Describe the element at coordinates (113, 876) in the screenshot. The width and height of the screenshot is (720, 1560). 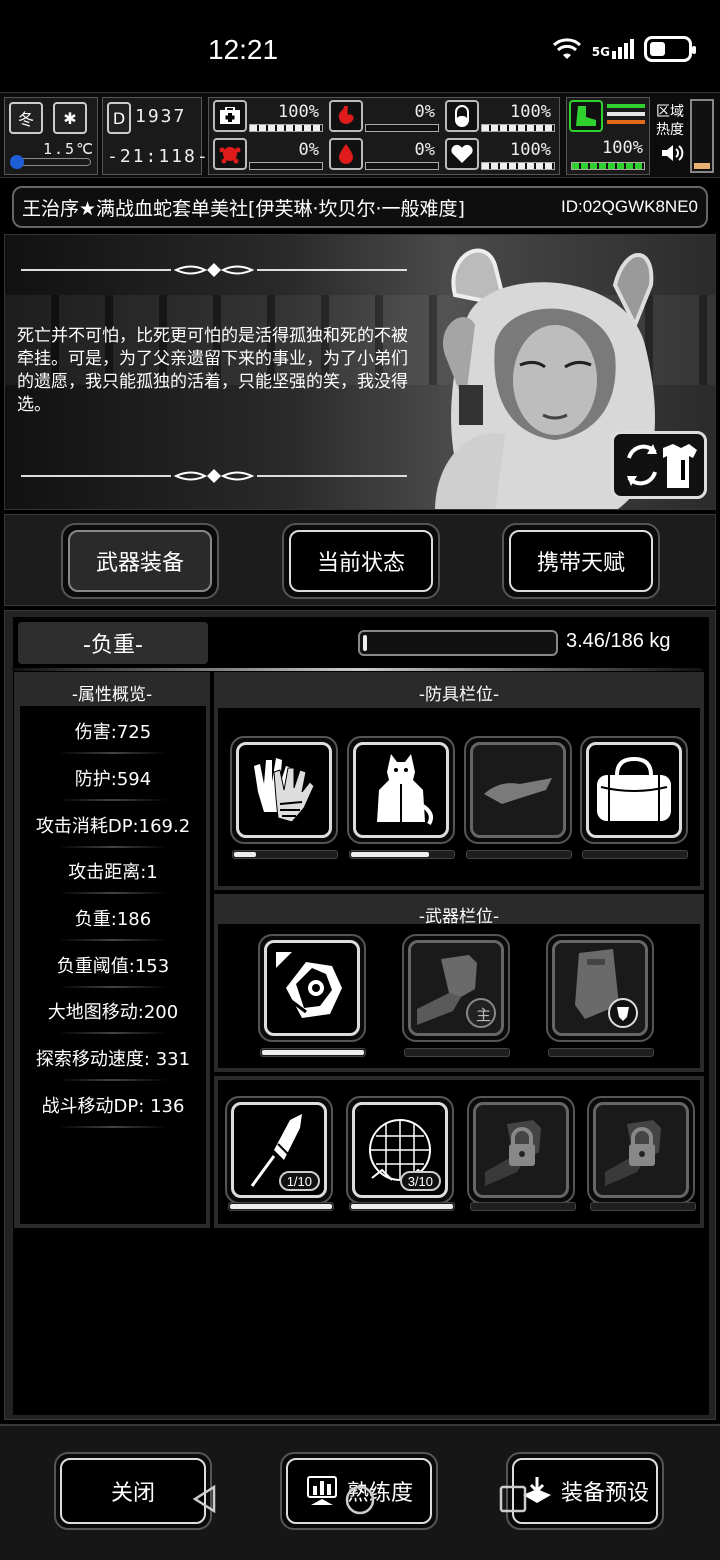
I see `attr-attack-range: 攻击距离:1` at that location.